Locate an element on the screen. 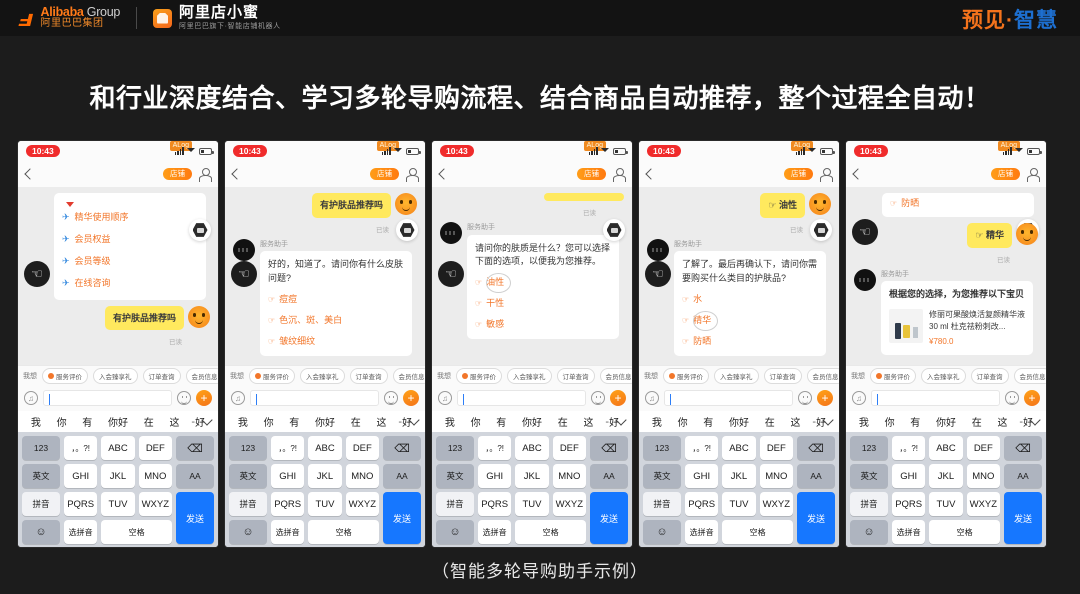 The image size is (1080, 594). emoji-icon is located at coordinates (598, 398).